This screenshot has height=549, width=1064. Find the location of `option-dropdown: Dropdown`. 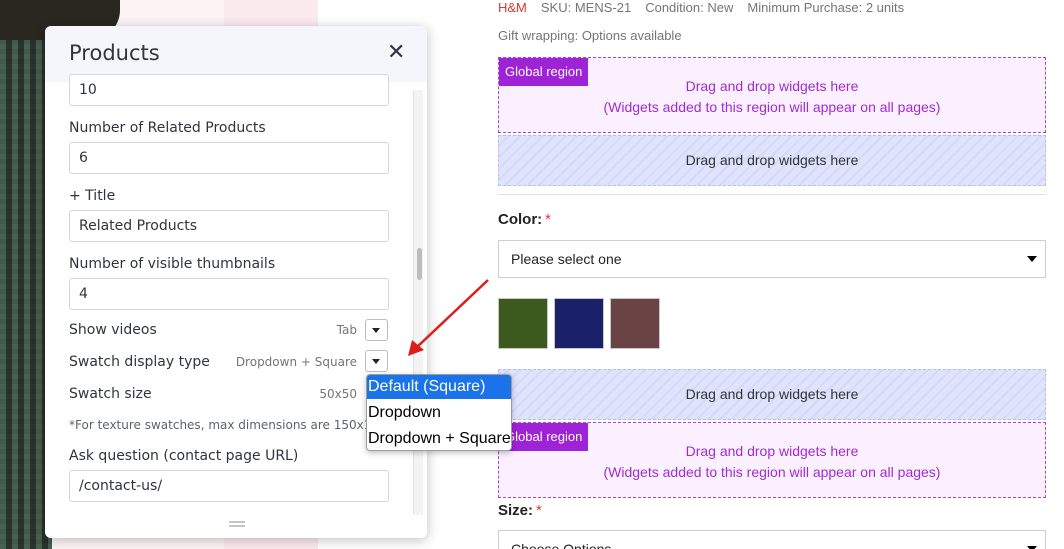

option-dropdown: Dropdown is located at coordinates (439, 413).